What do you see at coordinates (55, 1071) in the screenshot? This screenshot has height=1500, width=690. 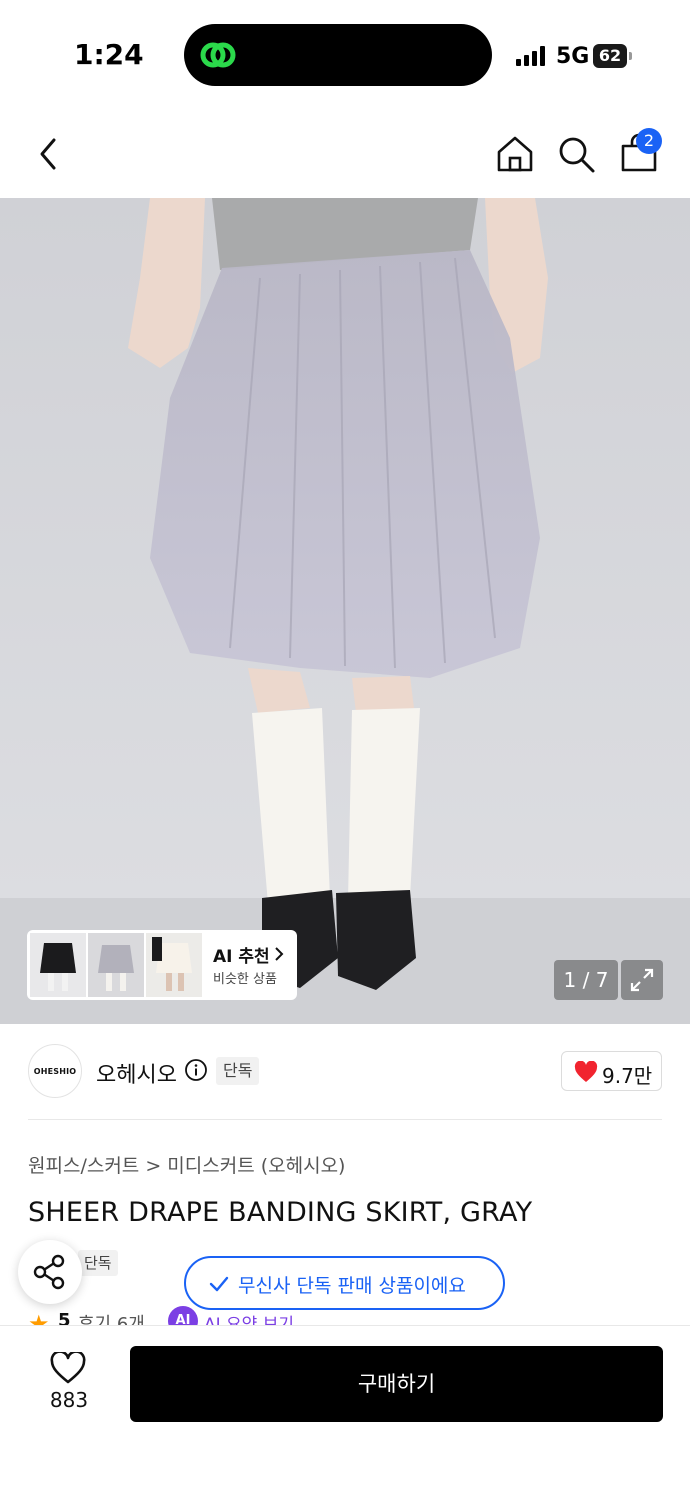 I see `brand-logo: OHESHIO` at bounding box center [55, 1071].